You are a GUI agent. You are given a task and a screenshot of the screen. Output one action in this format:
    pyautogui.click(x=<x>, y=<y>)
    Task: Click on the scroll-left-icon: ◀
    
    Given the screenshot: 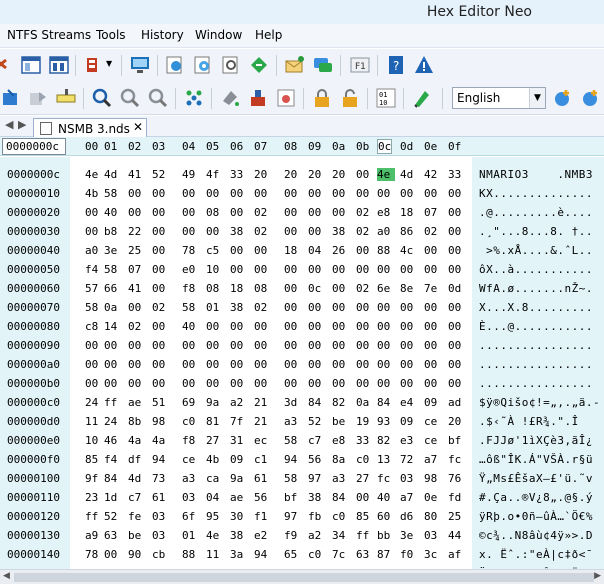 What is the action you would take?
    pyautogui.click(x=6, y=576)
    